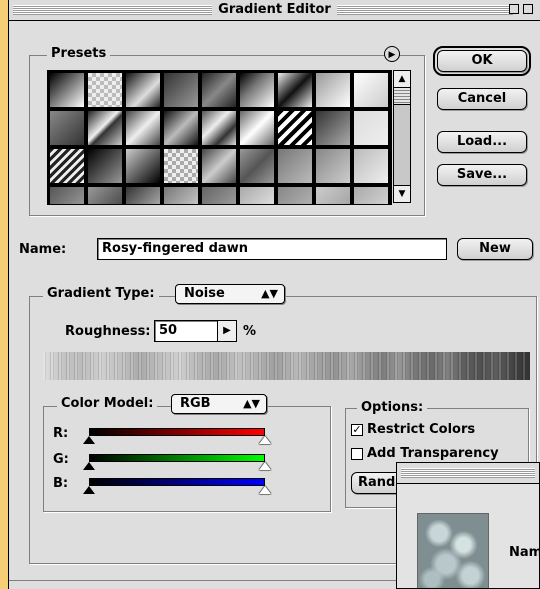 Image resolution: width=540 pixels, height=589 pixels. I want to click on zoom-box-icon, so click(514, 9).